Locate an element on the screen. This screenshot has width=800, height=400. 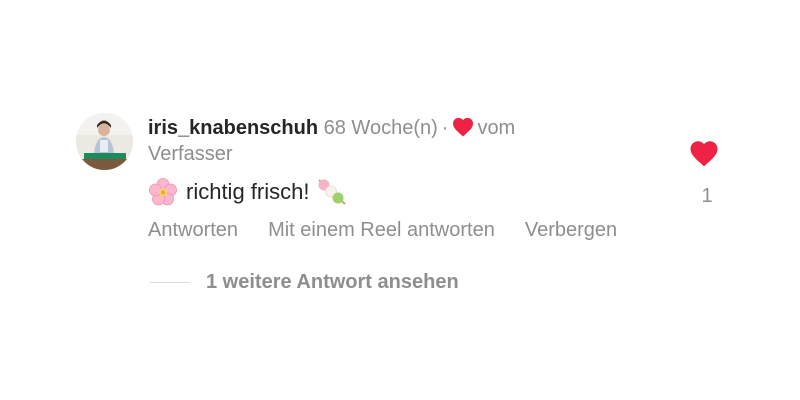
reply-with-reel-button: Mit einem Reel antworten is located at coordinates (381, 230).